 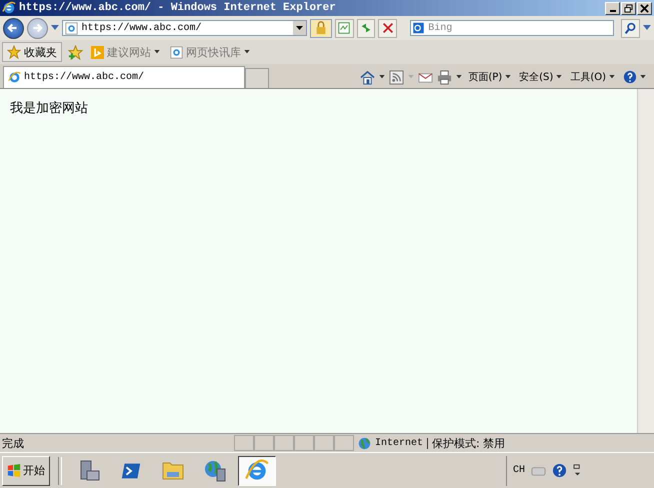 I want to click on browser-tab: https://www.abc.com/, so click(x=124, y=77).